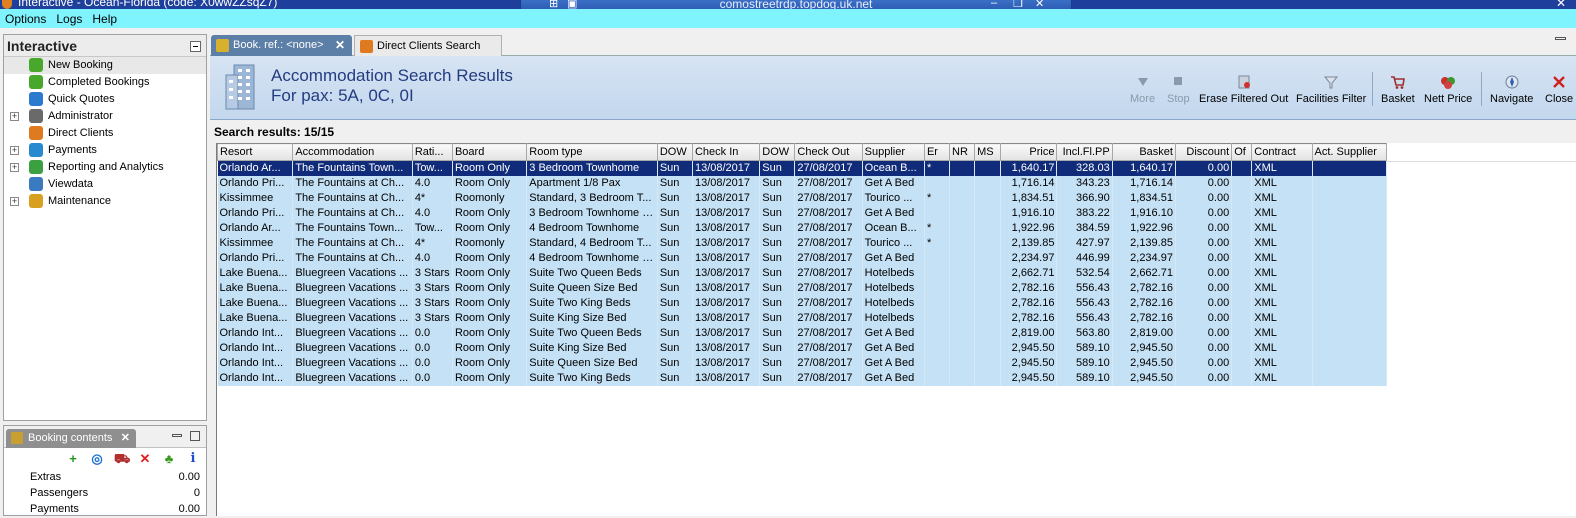 This screenshot has width=1576, height=518. Describe the element at coordinates (1178, 89) in the screenshot. I see `stop-button: Stop` at that location.